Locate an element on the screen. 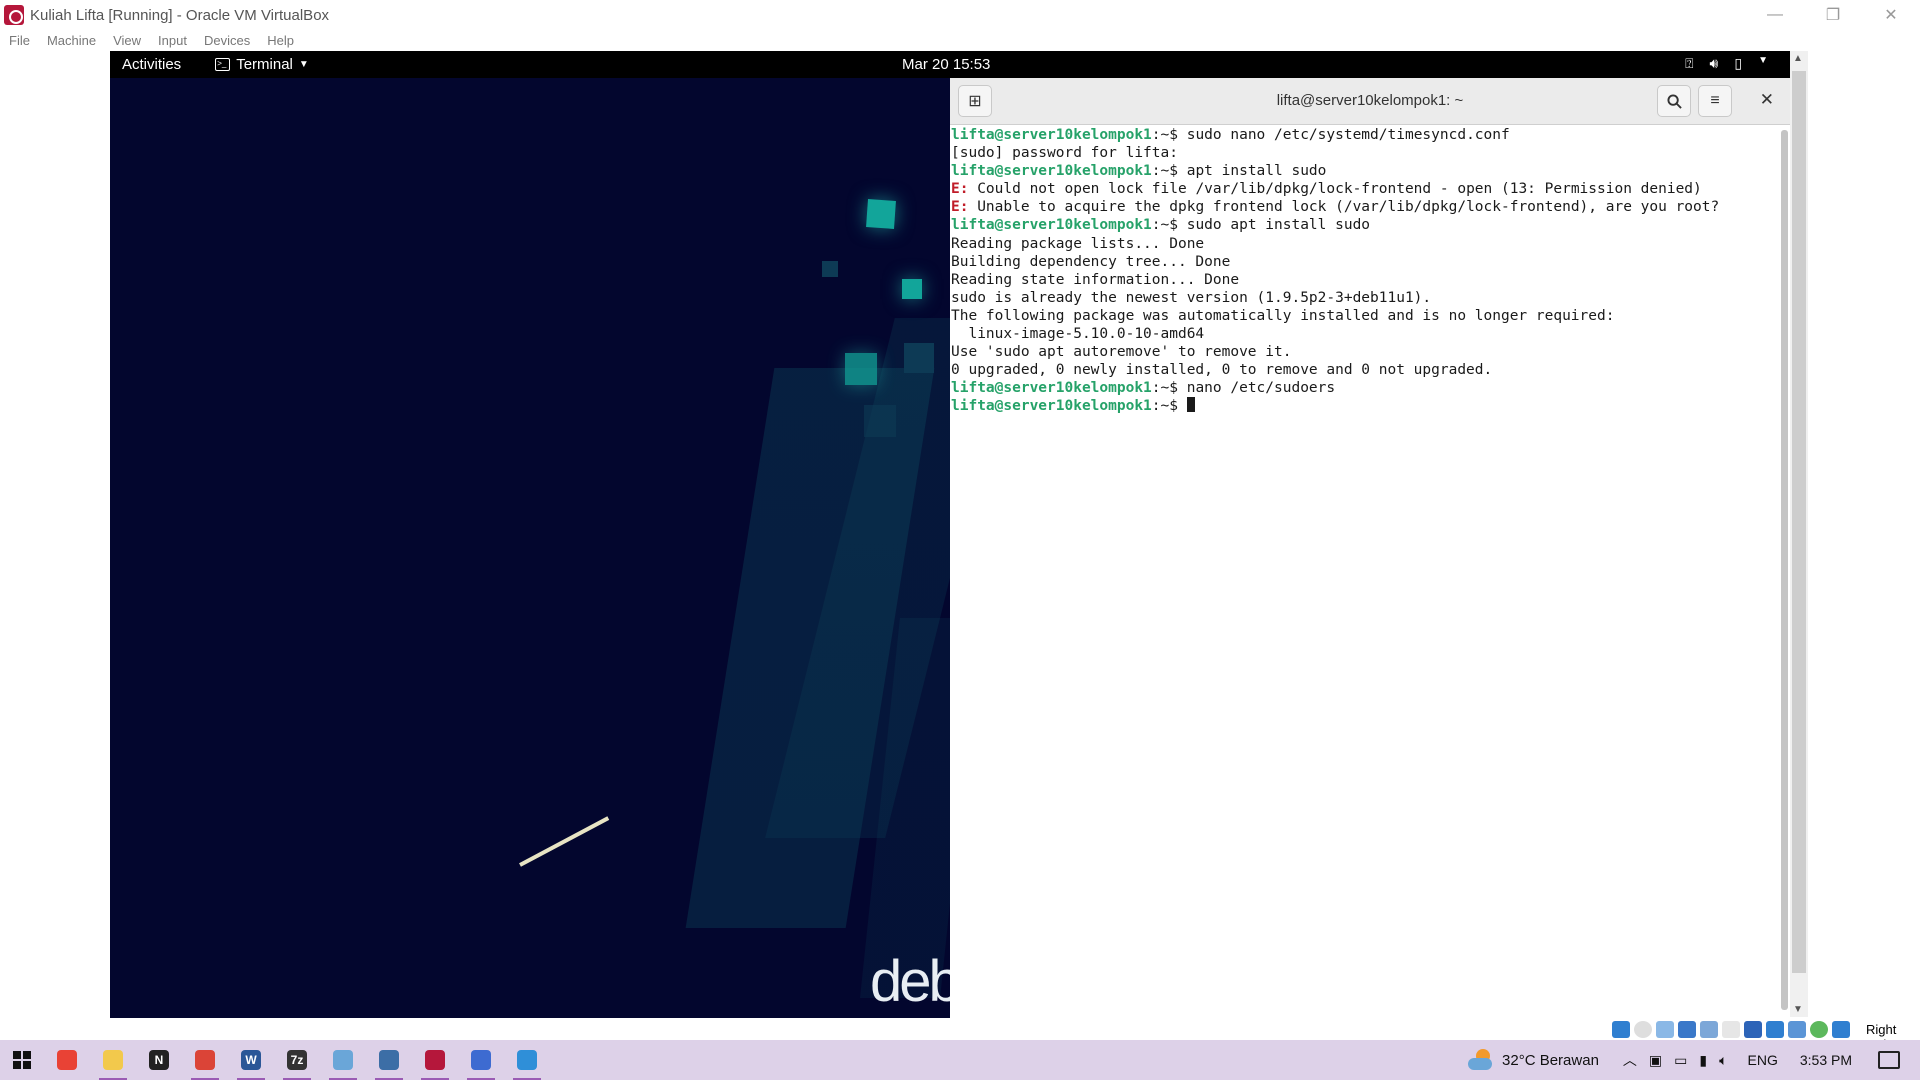  usb-icon is located at coordinates (1709, 1029).